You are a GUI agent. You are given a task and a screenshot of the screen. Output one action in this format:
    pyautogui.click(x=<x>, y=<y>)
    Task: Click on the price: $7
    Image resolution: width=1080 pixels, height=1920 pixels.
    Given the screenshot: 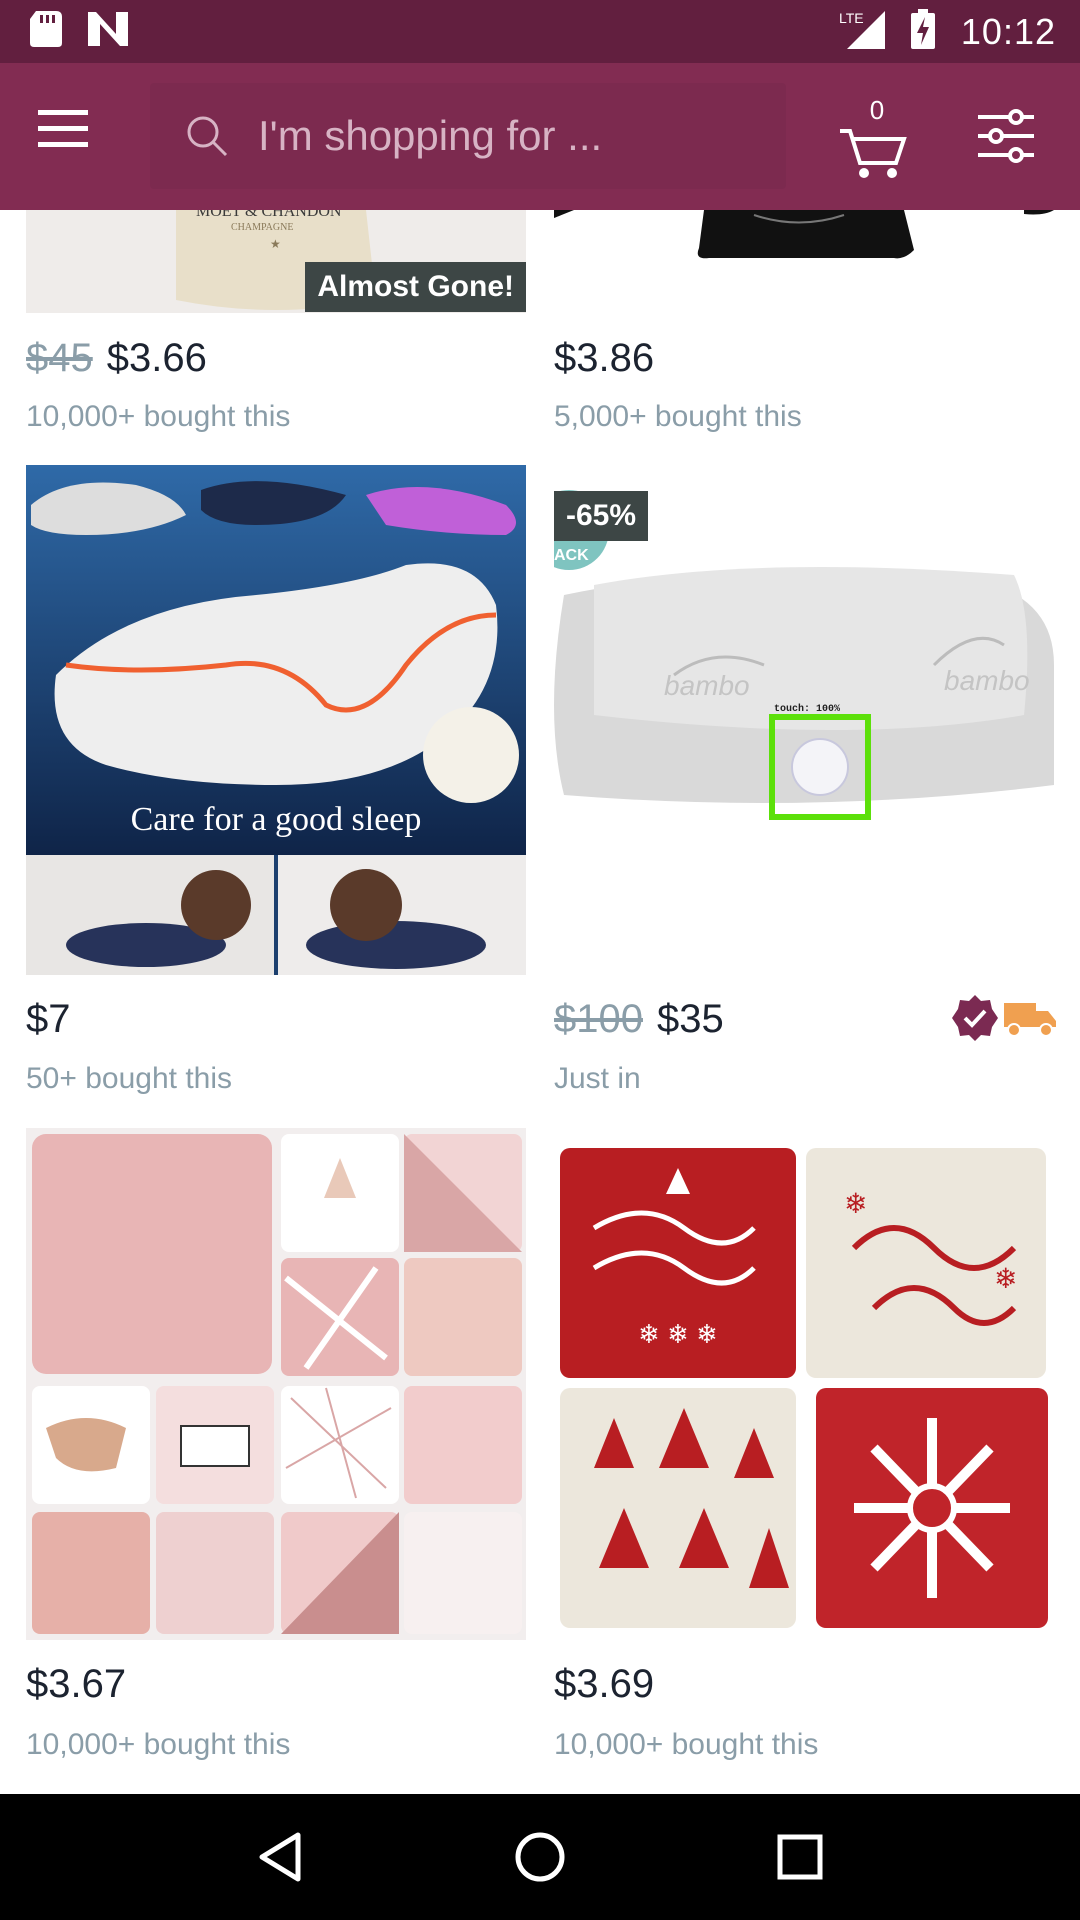 What is the action you would take?
    pyautogui.click(x=48, y=1019)
    